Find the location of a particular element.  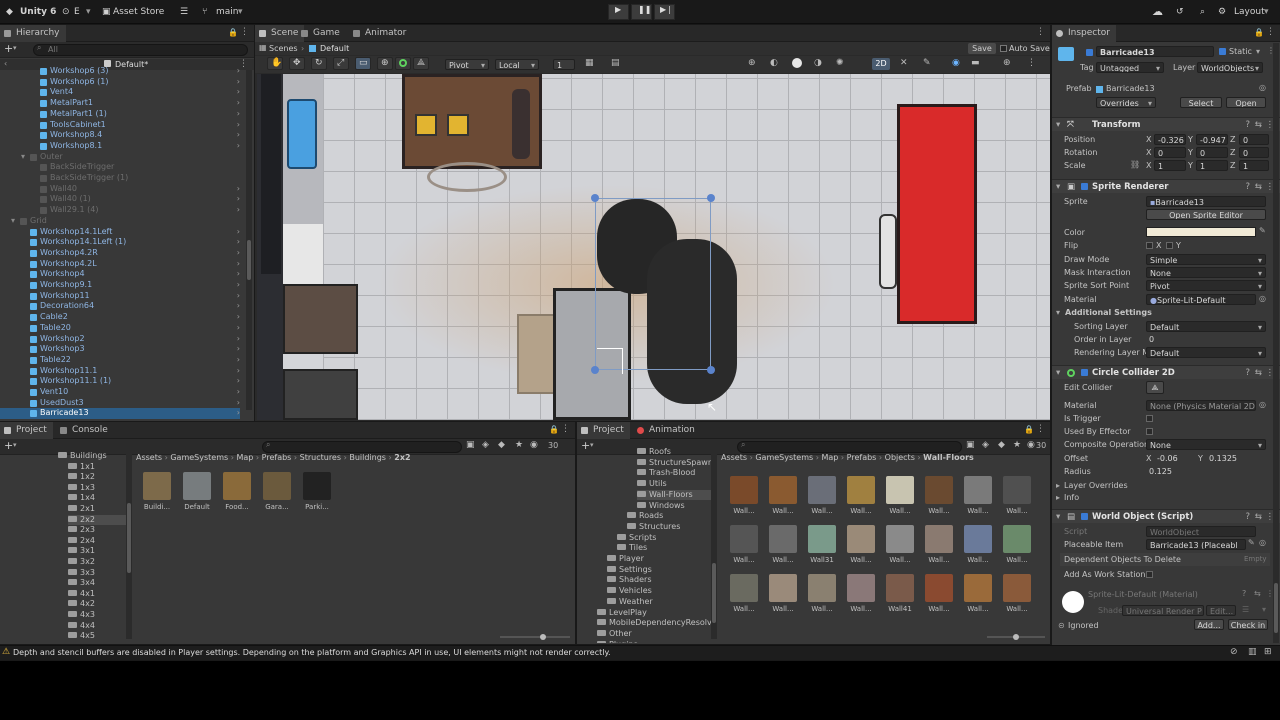

circle-collider-header: ▾ Circle Collider 2D ? ⇆ ⋮ is located at coordinates (1166, 372).